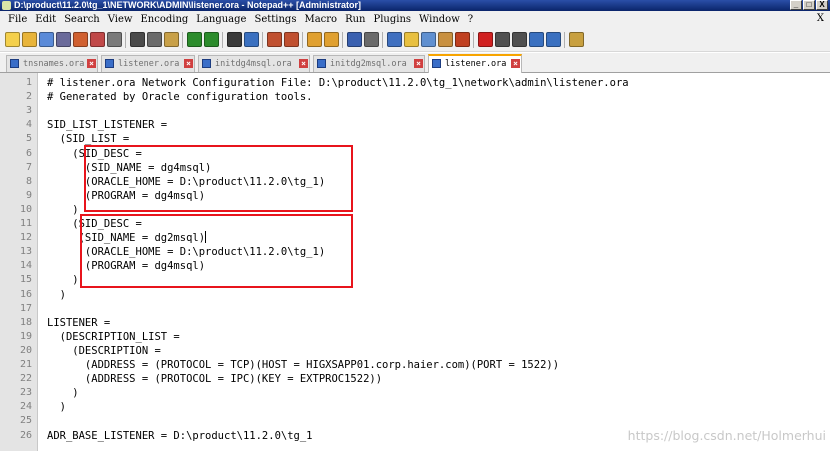 The width and height of the screenshot is (830, 451). What do you see at coordinates (107, 125) in the screenshot?
I see `code-text: SID_LIST_LISTENER =` at bounding box center [107, 125].